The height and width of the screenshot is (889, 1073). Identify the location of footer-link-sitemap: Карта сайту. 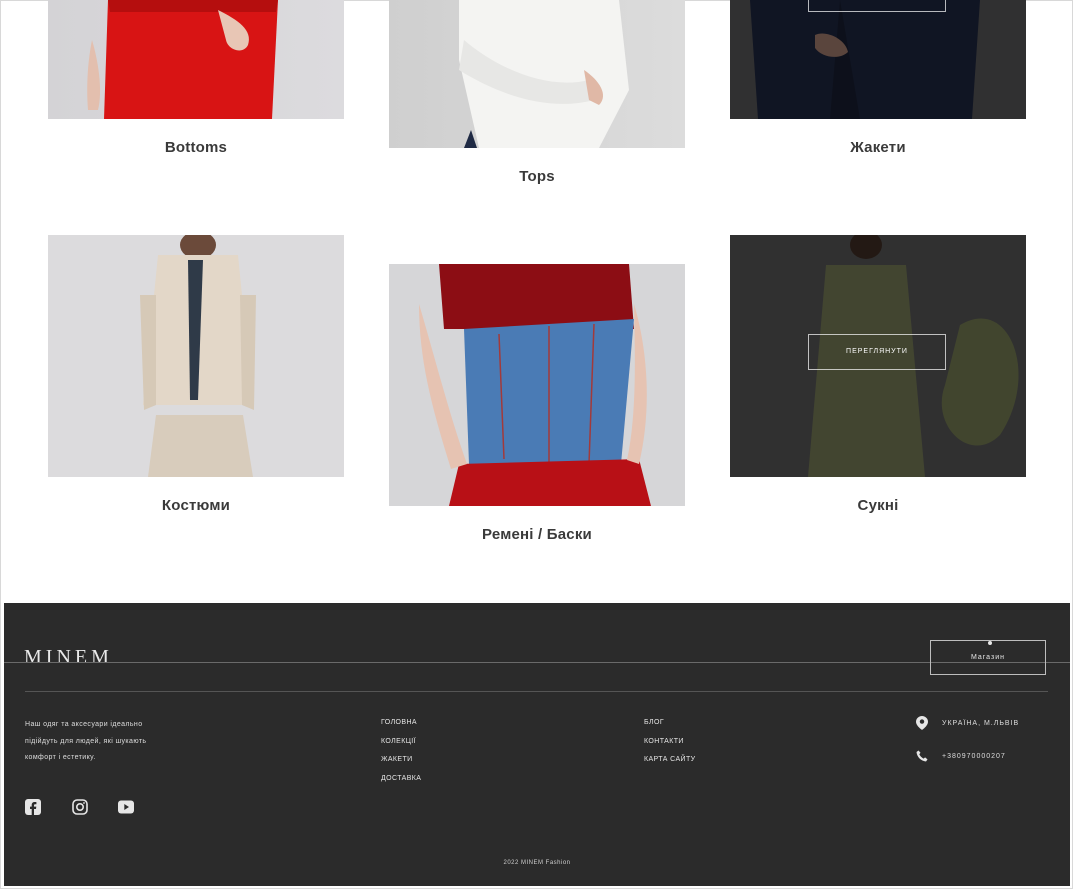
(669, 760).